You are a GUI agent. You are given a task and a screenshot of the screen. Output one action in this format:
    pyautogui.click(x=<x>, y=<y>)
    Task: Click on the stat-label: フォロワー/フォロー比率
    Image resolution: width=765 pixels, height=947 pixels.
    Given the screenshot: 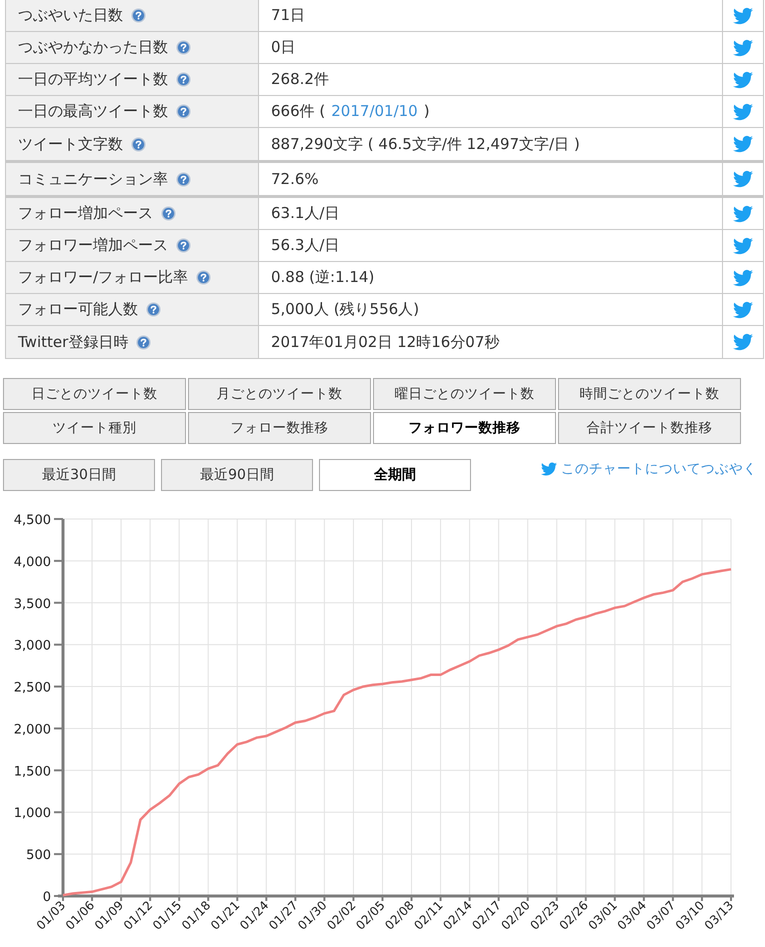 What is the action you would take?
    pyautogui.click(x=103, y=277)
    